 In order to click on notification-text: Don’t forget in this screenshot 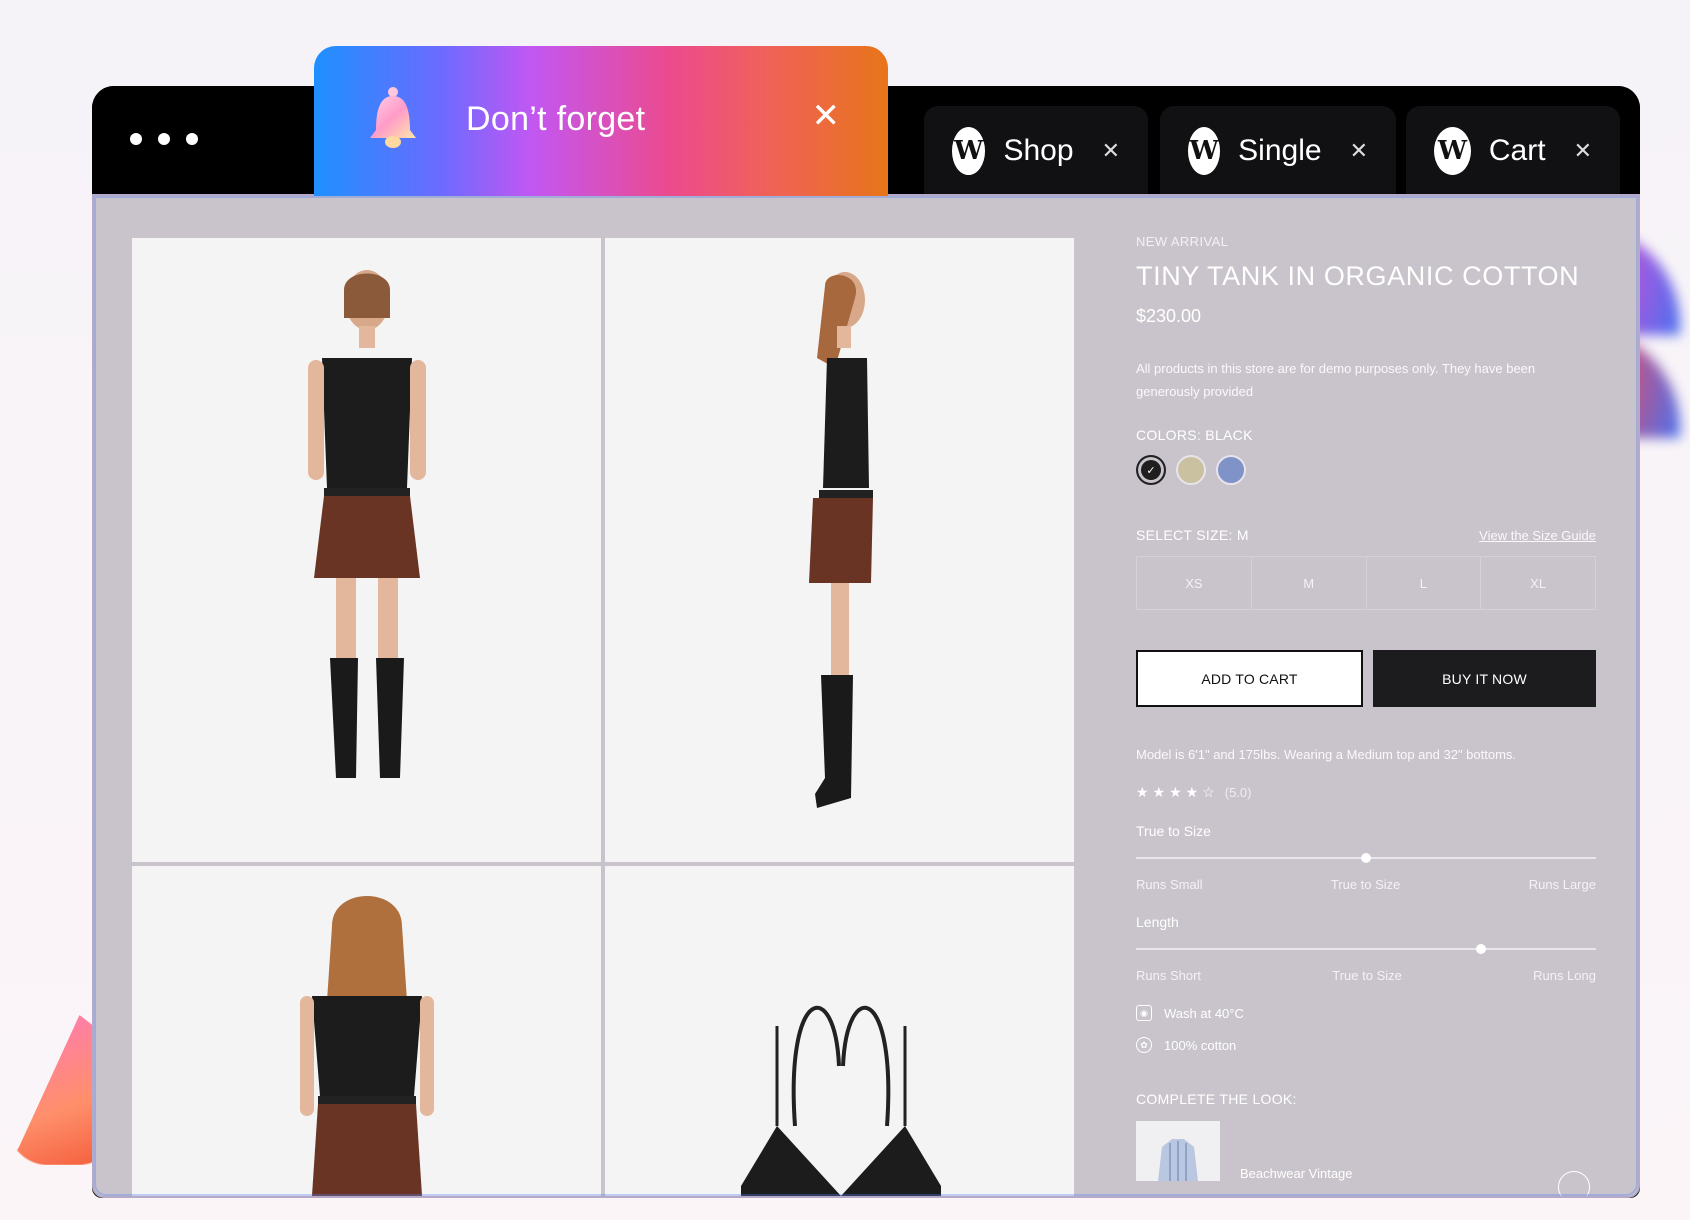, I will do `click(556, 119)`.